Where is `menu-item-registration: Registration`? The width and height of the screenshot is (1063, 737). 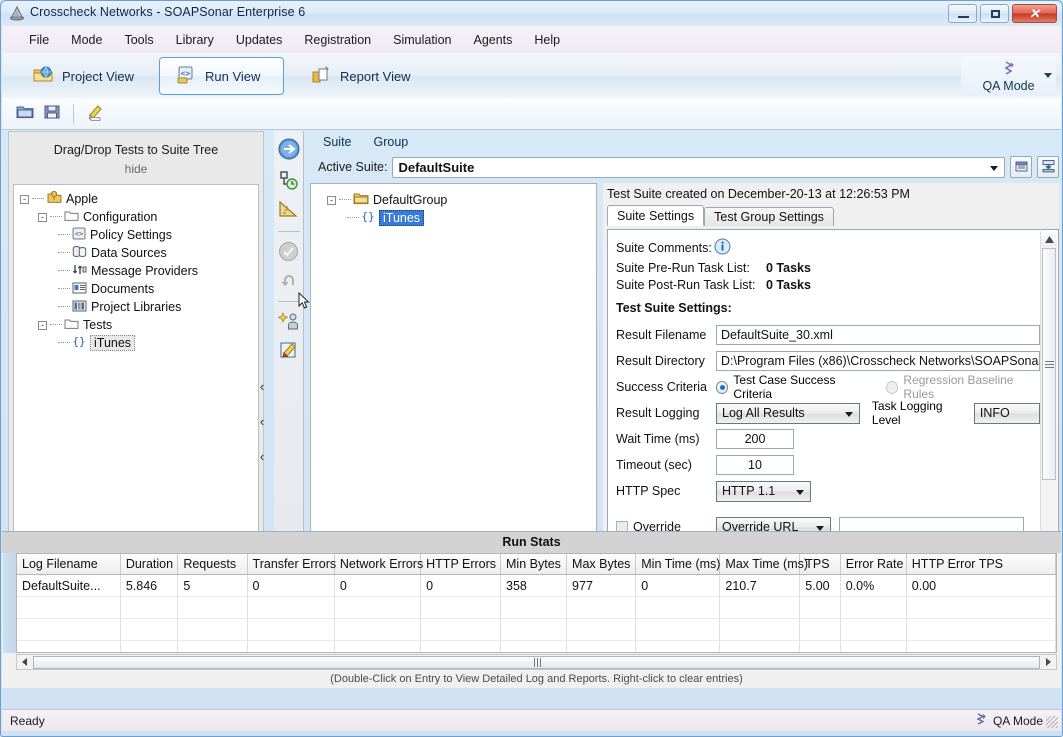
menu-item-registration: Registration is located at coordinates (337, 40).